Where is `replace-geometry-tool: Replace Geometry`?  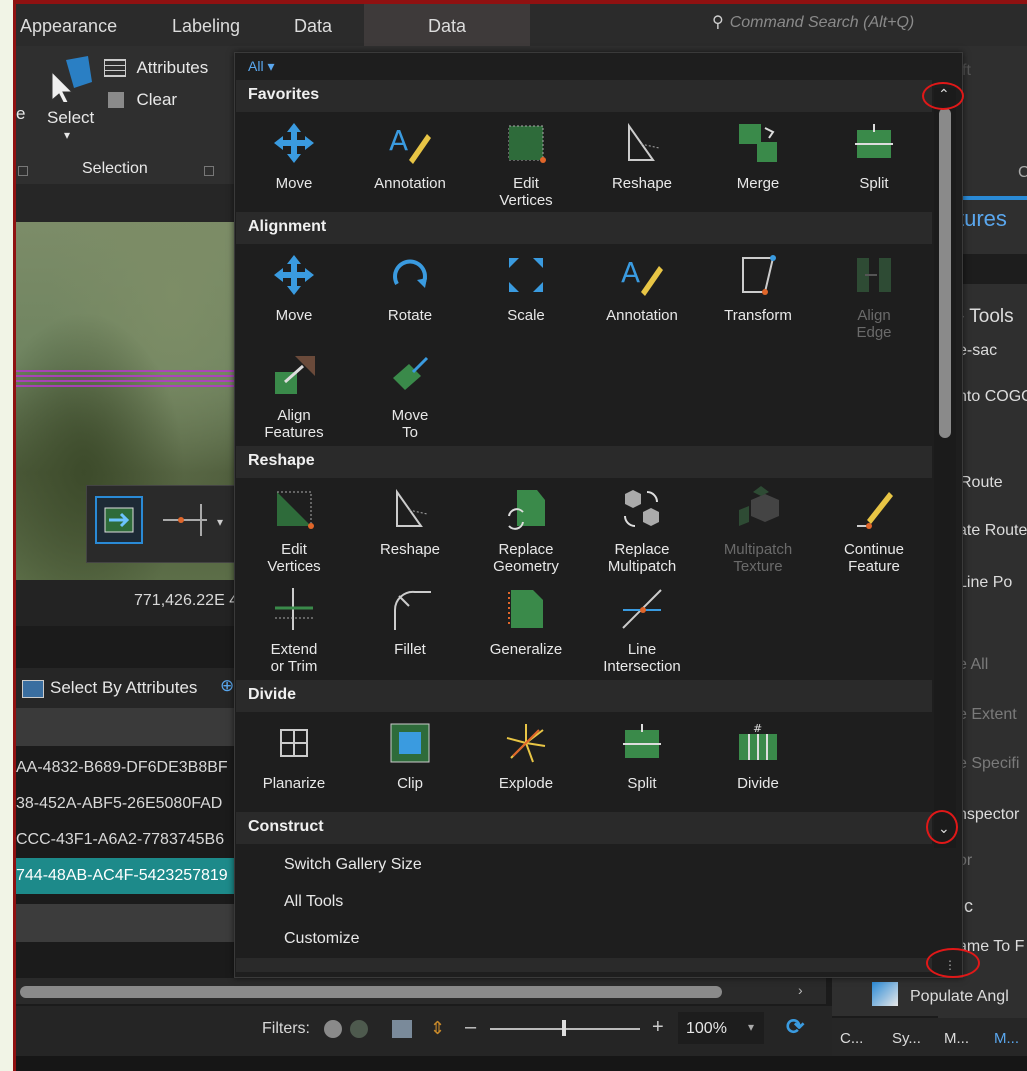
replace-geometry-tool: Replace Geometry is located at coordinates (526, 530).